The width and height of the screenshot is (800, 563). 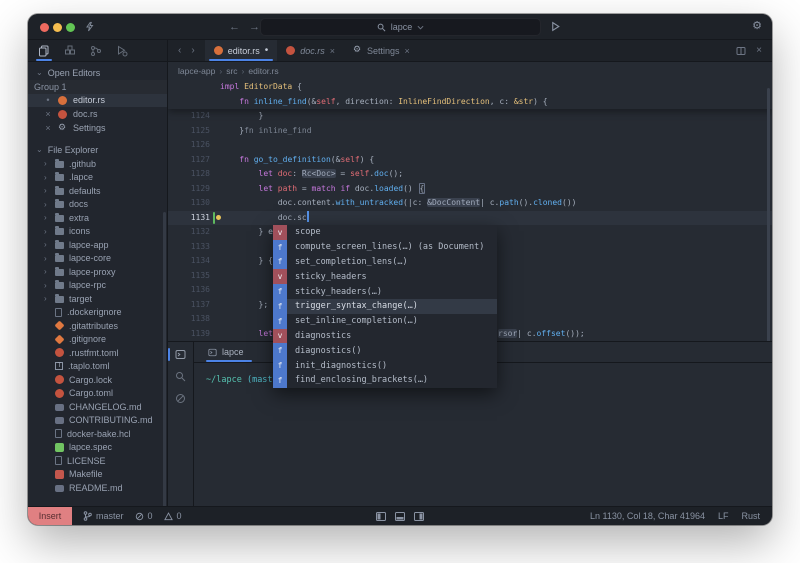 I want to click on file-explorer-item: › target, so click(x=97, y=299).